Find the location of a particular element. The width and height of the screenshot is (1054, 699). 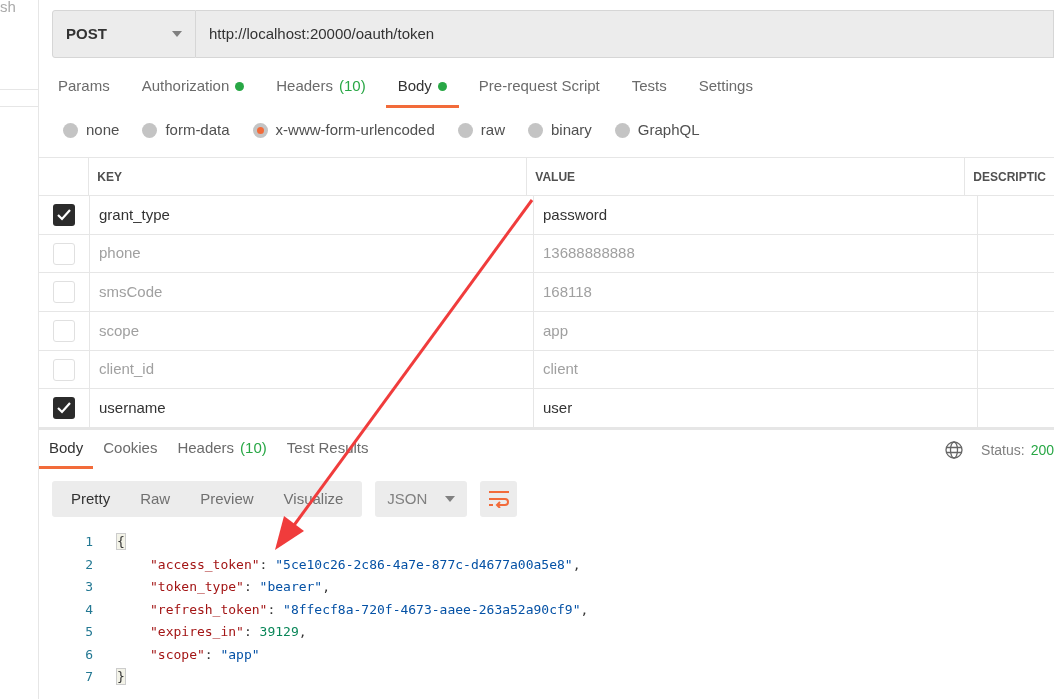

request-tab: Headers (10) is located at coordinates (321, 88).